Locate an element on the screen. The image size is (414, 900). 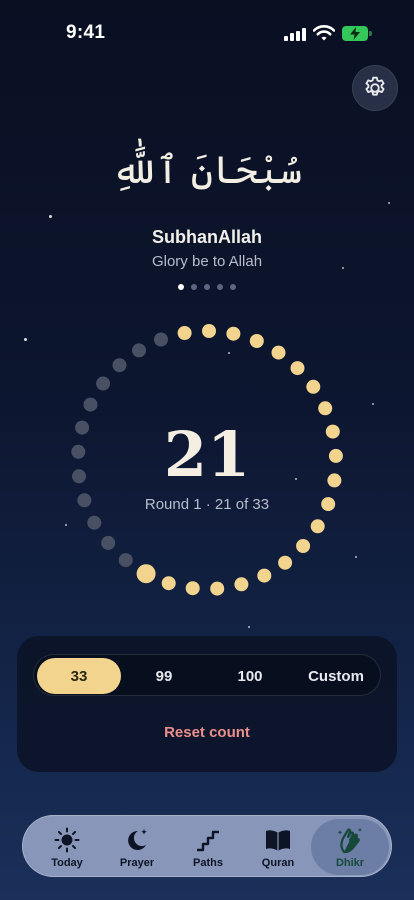
book-icon is located at coordinates (278, 840).